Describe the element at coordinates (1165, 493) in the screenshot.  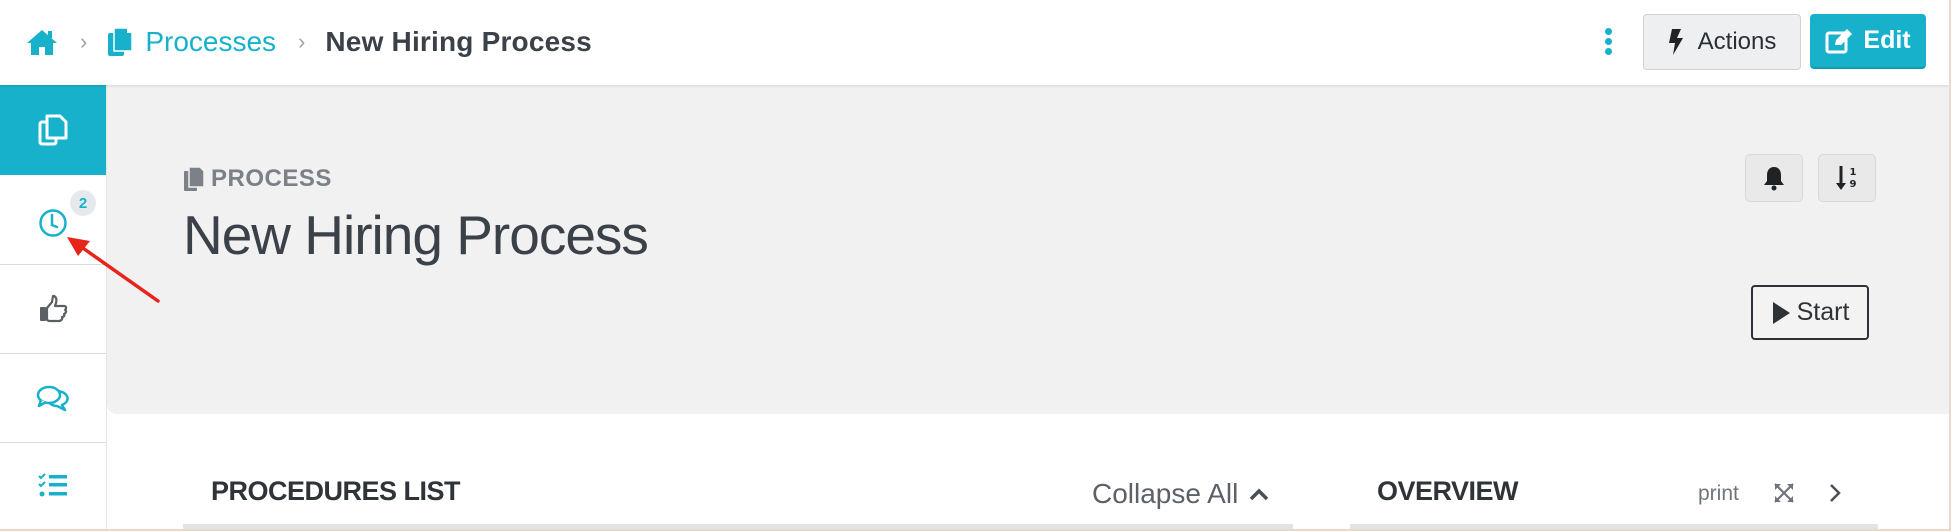
I see `collapse-all-label: Collapse All` at that location.